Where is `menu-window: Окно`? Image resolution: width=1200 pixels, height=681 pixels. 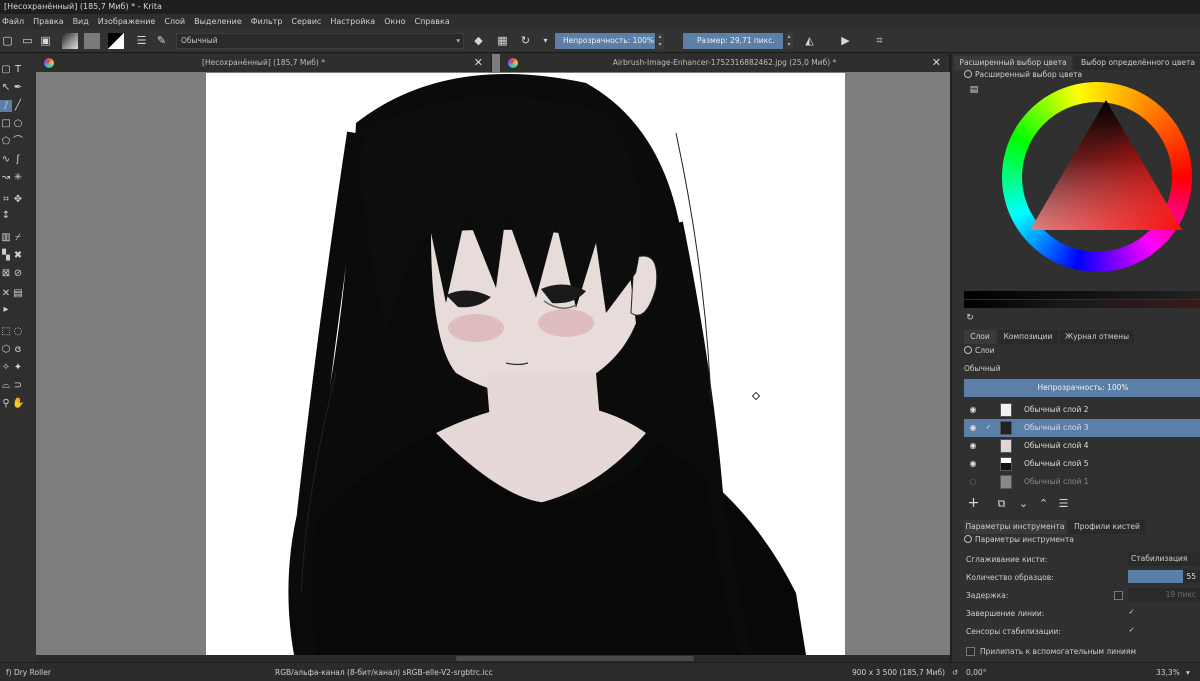
menu-window: Окно is located at coordinates (394, 21).